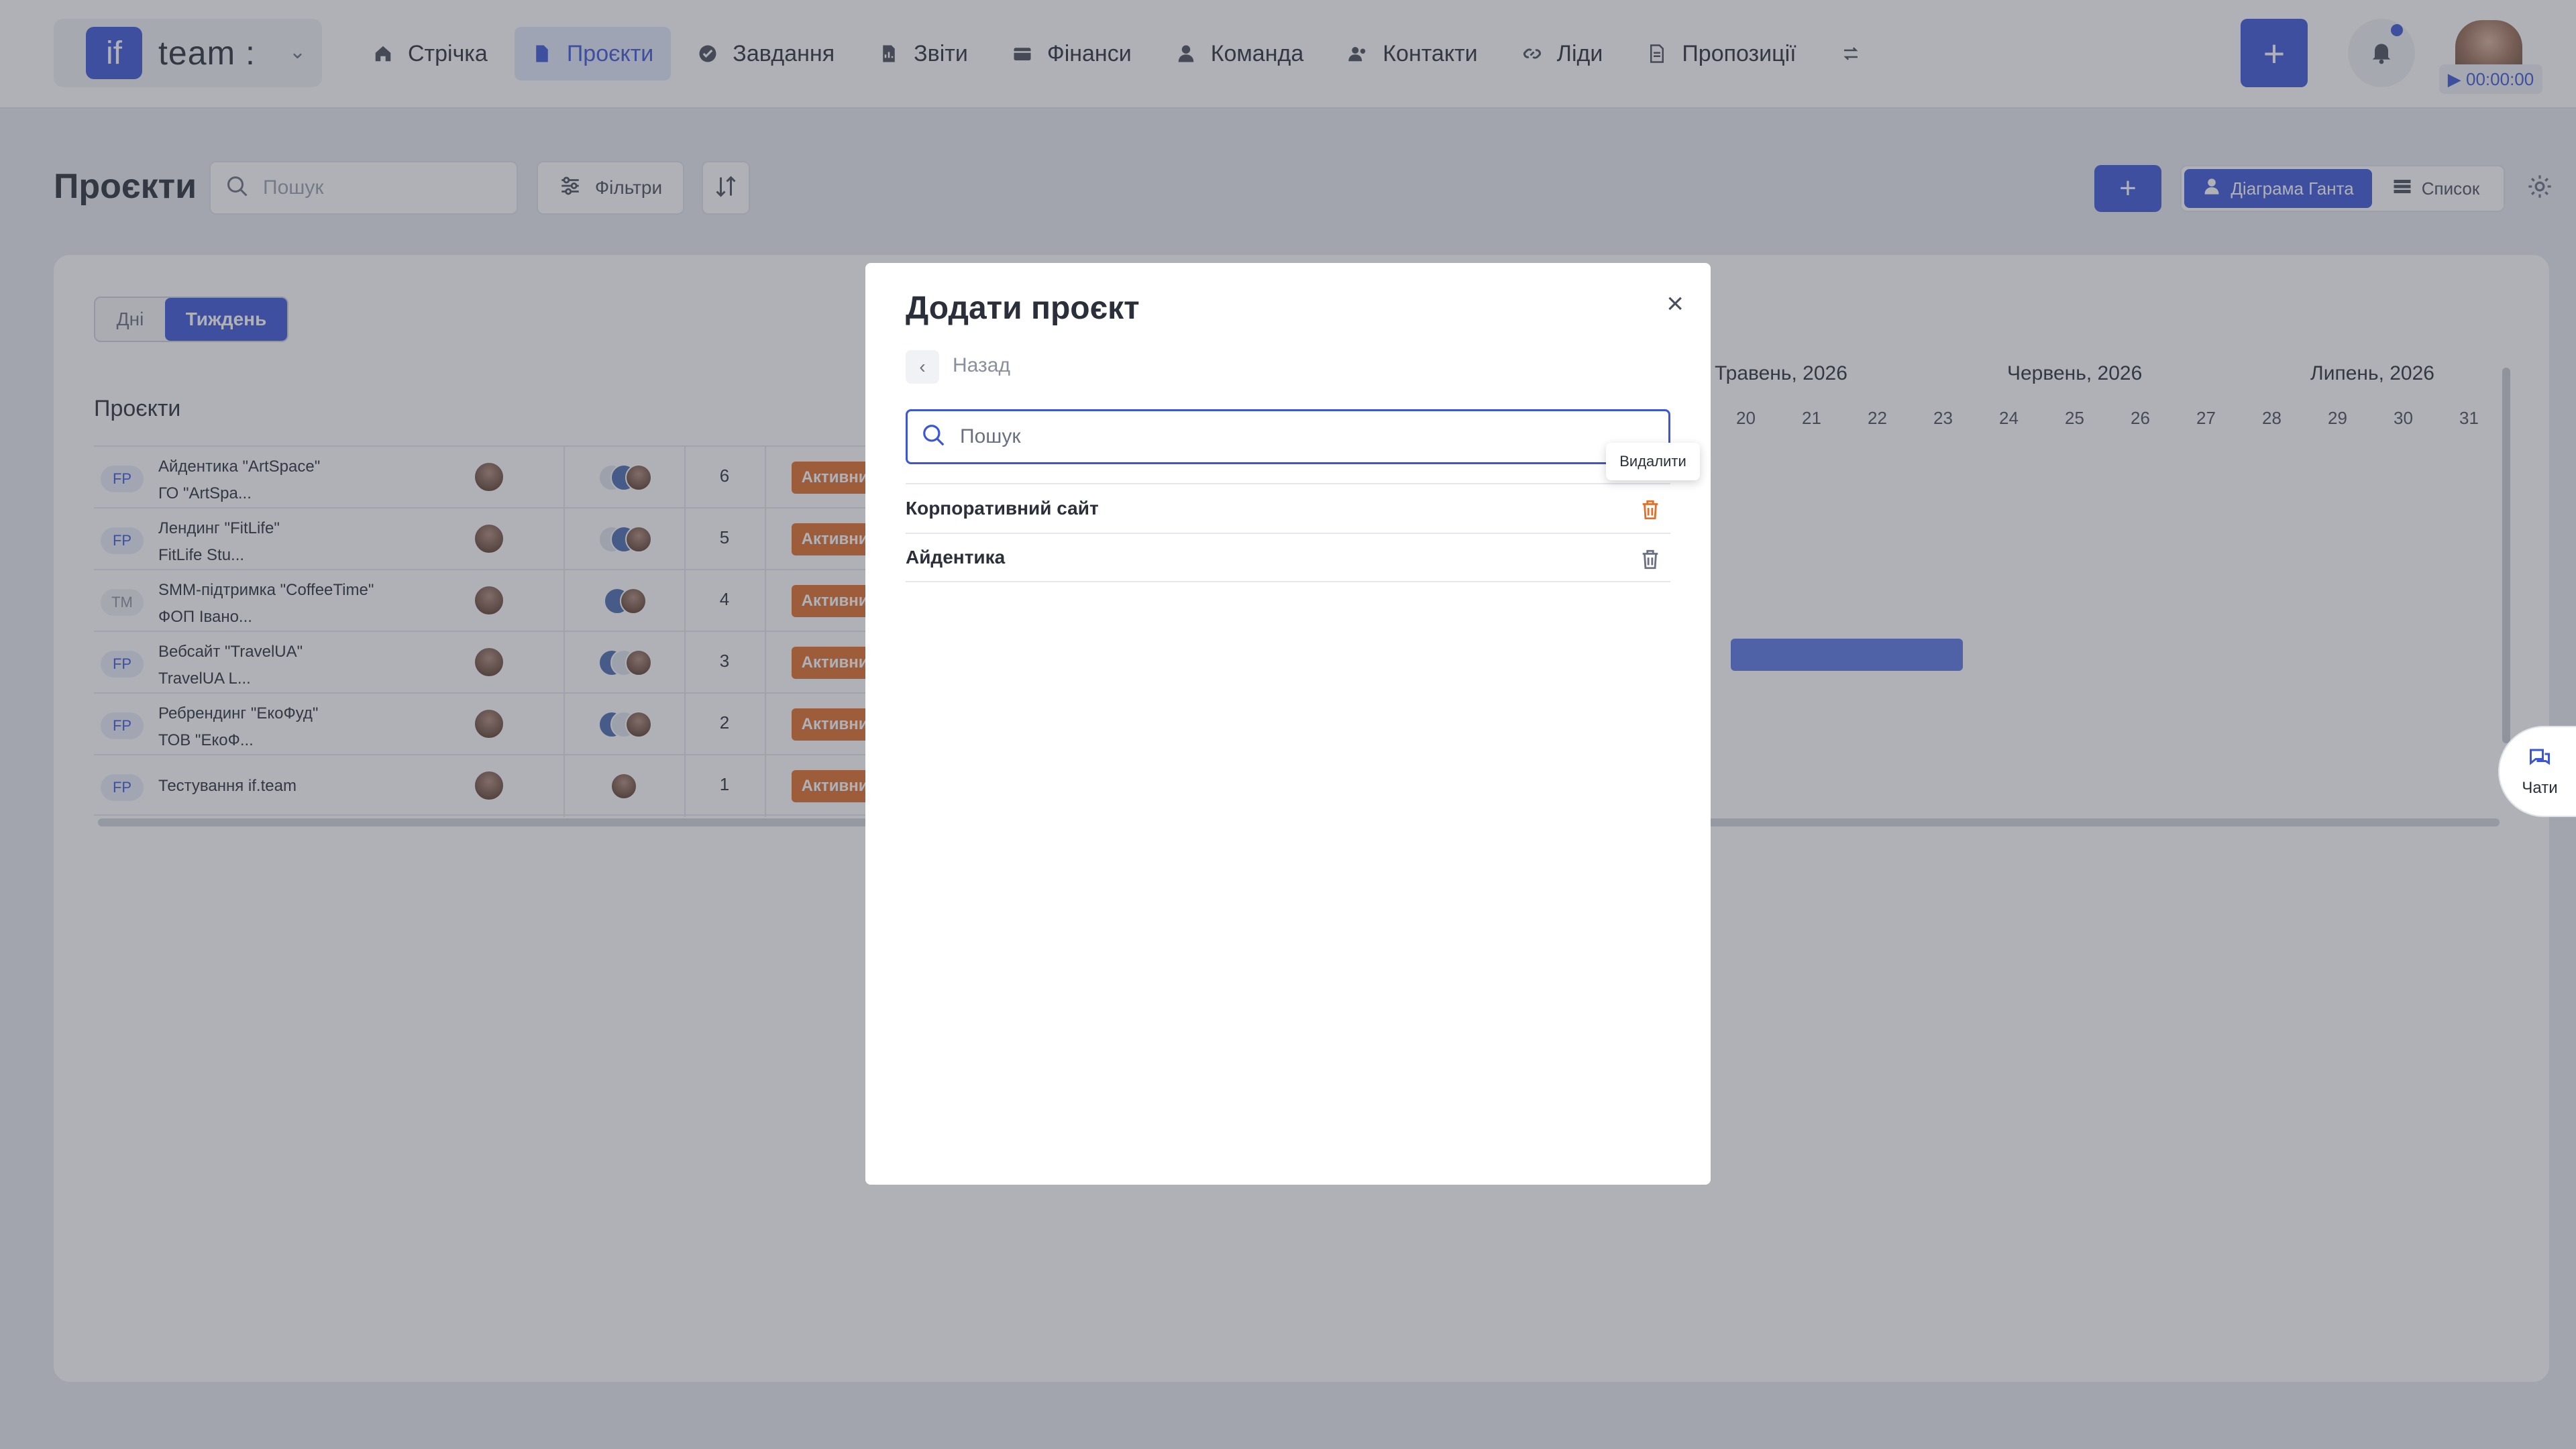 This screenshot has width=2576, height=1449. What do you see at coordinates (1653, 461) in the screenshot?
I see `delete-tooltip: Видалити` at bounding box center [1653, 461].